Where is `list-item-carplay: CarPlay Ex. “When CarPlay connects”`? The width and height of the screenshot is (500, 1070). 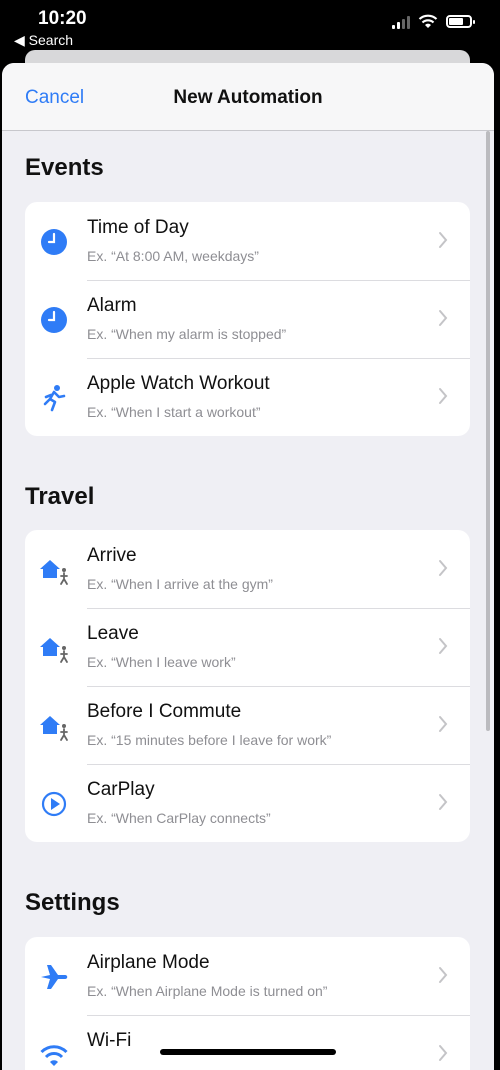 list-item-carplay: CarPlay Ex. “When CarPlay connects” is located at coordinates (247, 803).